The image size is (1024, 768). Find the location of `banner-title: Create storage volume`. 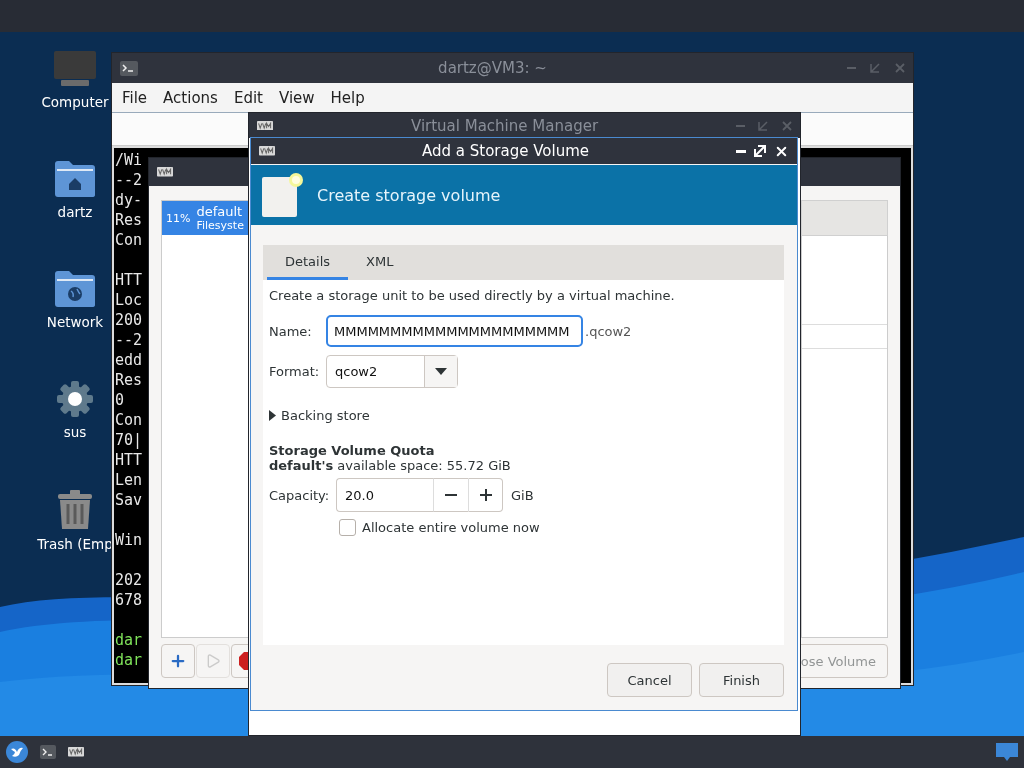

banner-title: Create storage volume is located at coordinates (409, 195).